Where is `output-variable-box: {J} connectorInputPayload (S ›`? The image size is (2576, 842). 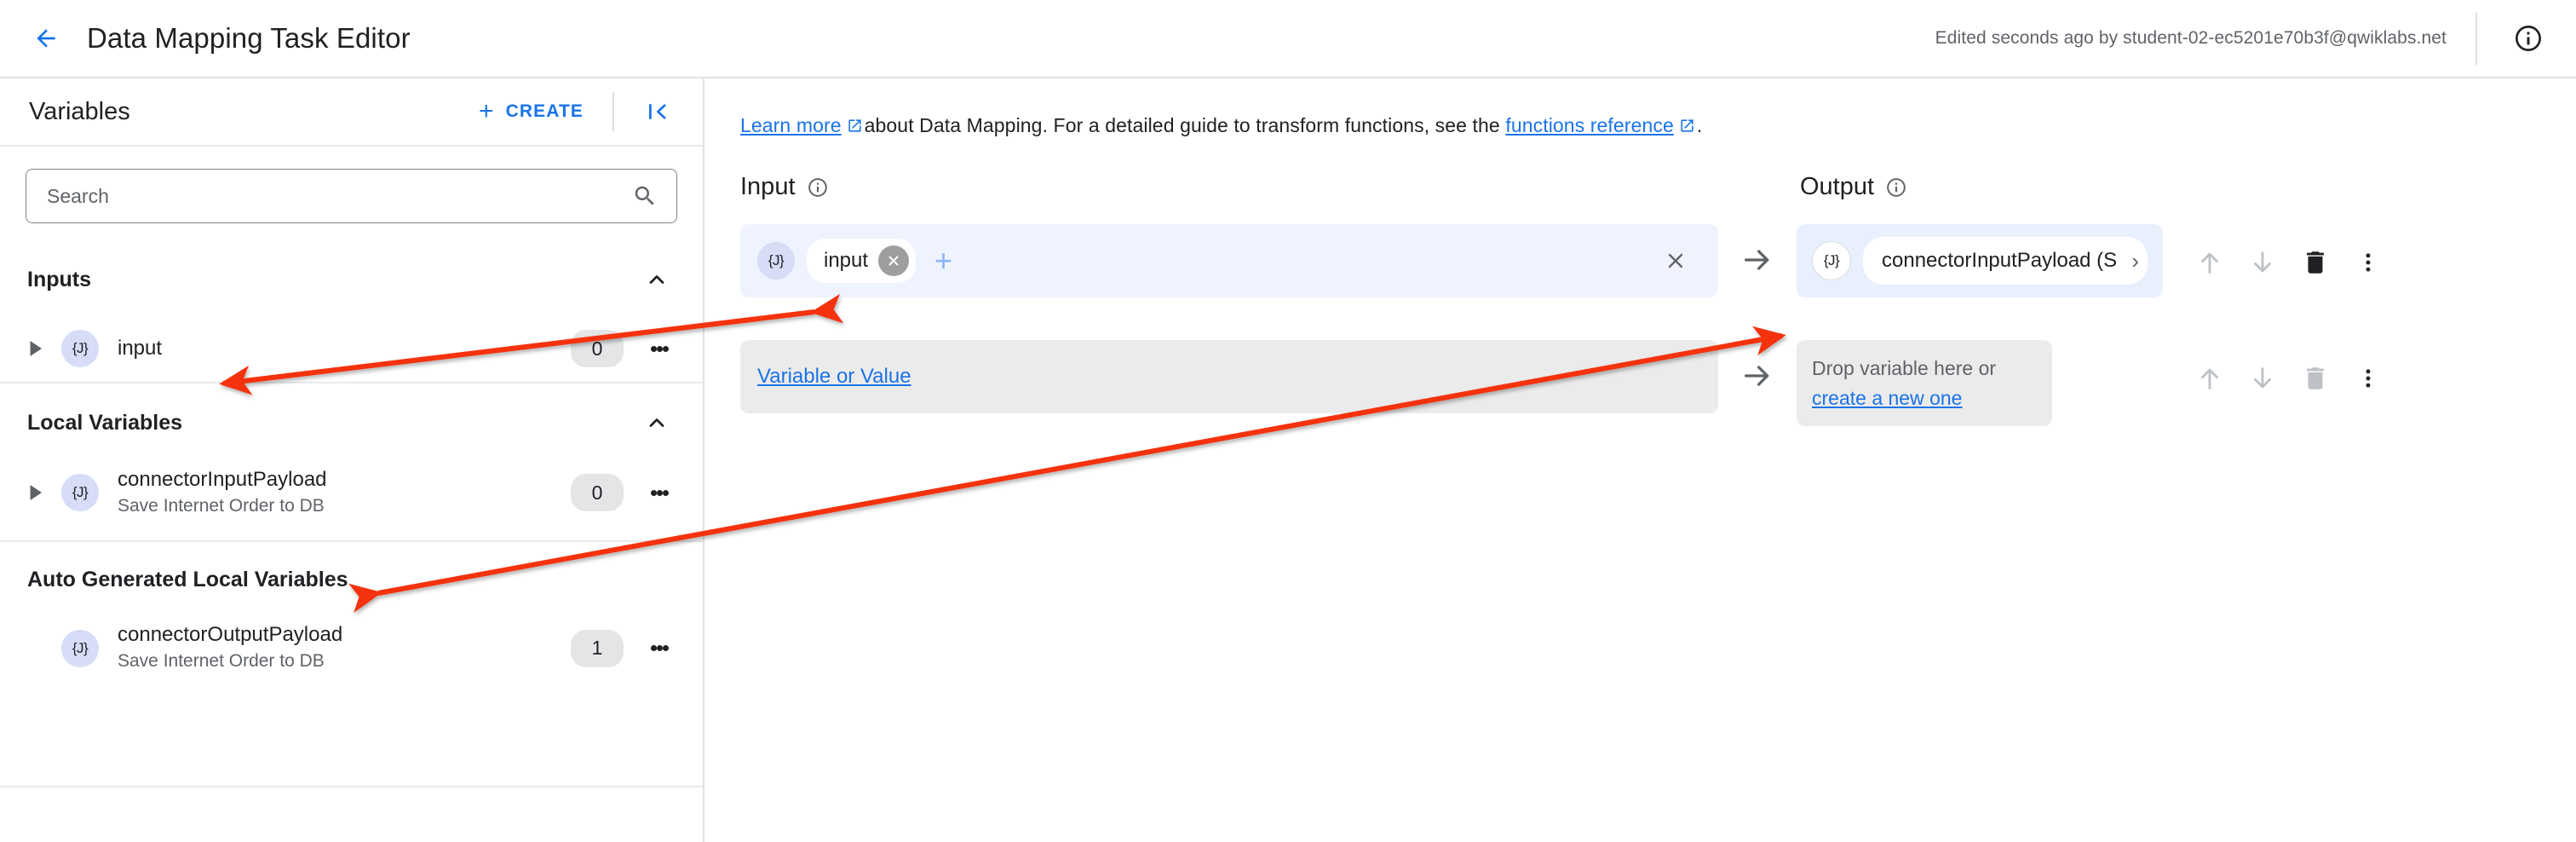
output-variable-box: {J} connectorInputPayload (S › is located at coordinates (1980, 260).